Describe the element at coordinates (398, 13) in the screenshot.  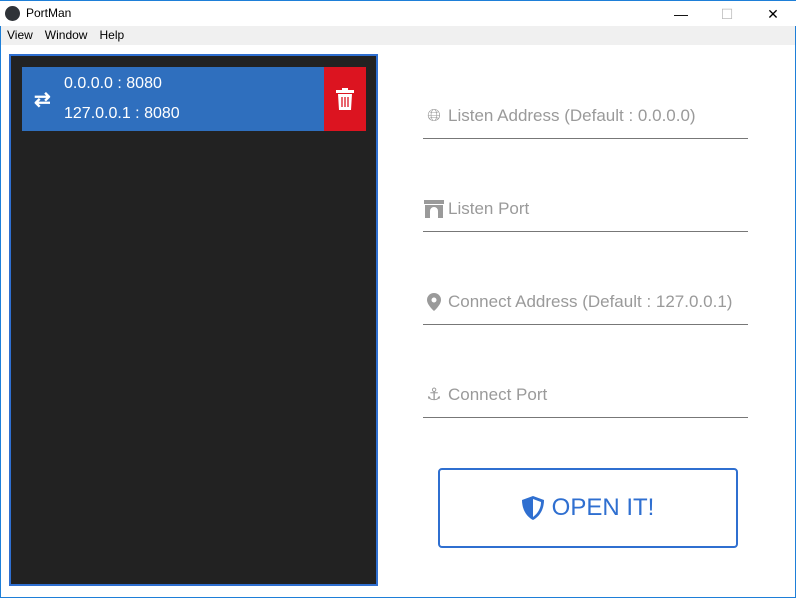
I see `title-bar: PortMan — ☐ ✕` at that location.